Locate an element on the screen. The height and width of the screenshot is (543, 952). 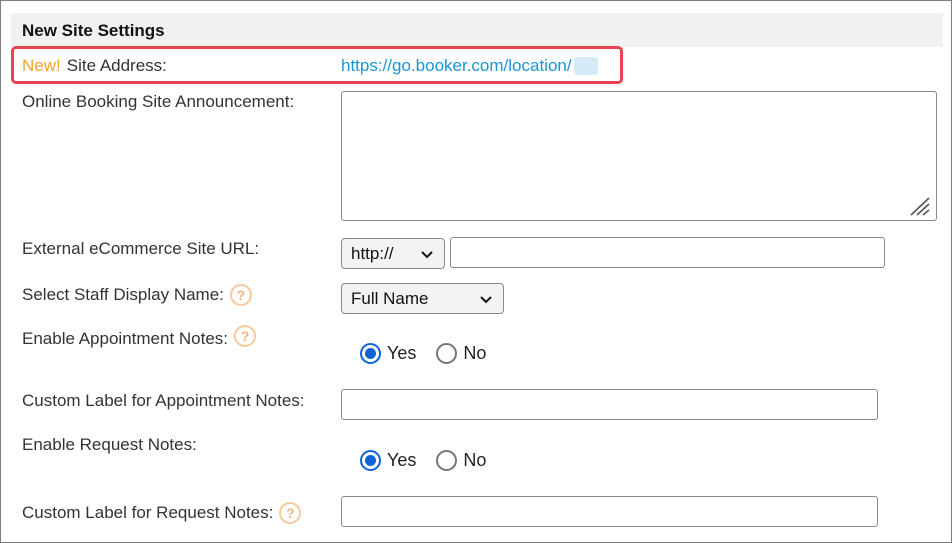
custom-request-label-label: Custom Label for Request Notes: is located at coordinates (148, 512).